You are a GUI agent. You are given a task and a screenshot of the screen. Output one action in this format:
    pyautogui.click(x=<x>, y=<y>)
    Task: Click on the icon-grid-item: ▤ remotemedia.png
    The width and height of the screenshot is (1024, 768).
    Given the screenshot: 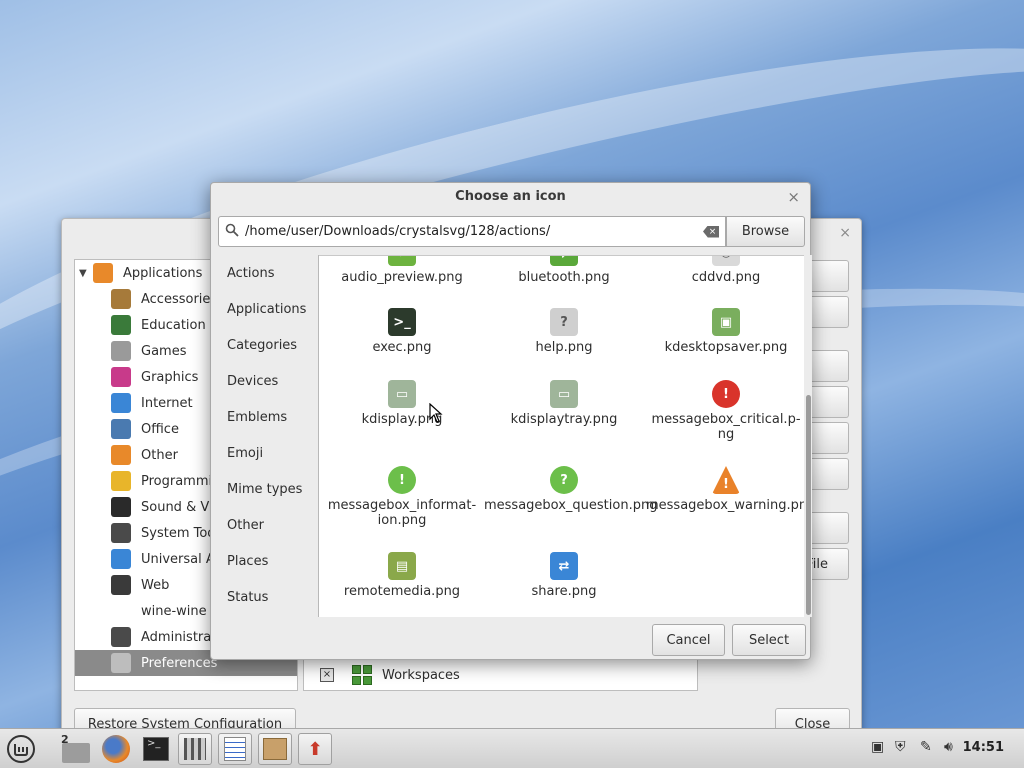 What is the action you would take?
    pyautogui.click(x=402, y=575)
    